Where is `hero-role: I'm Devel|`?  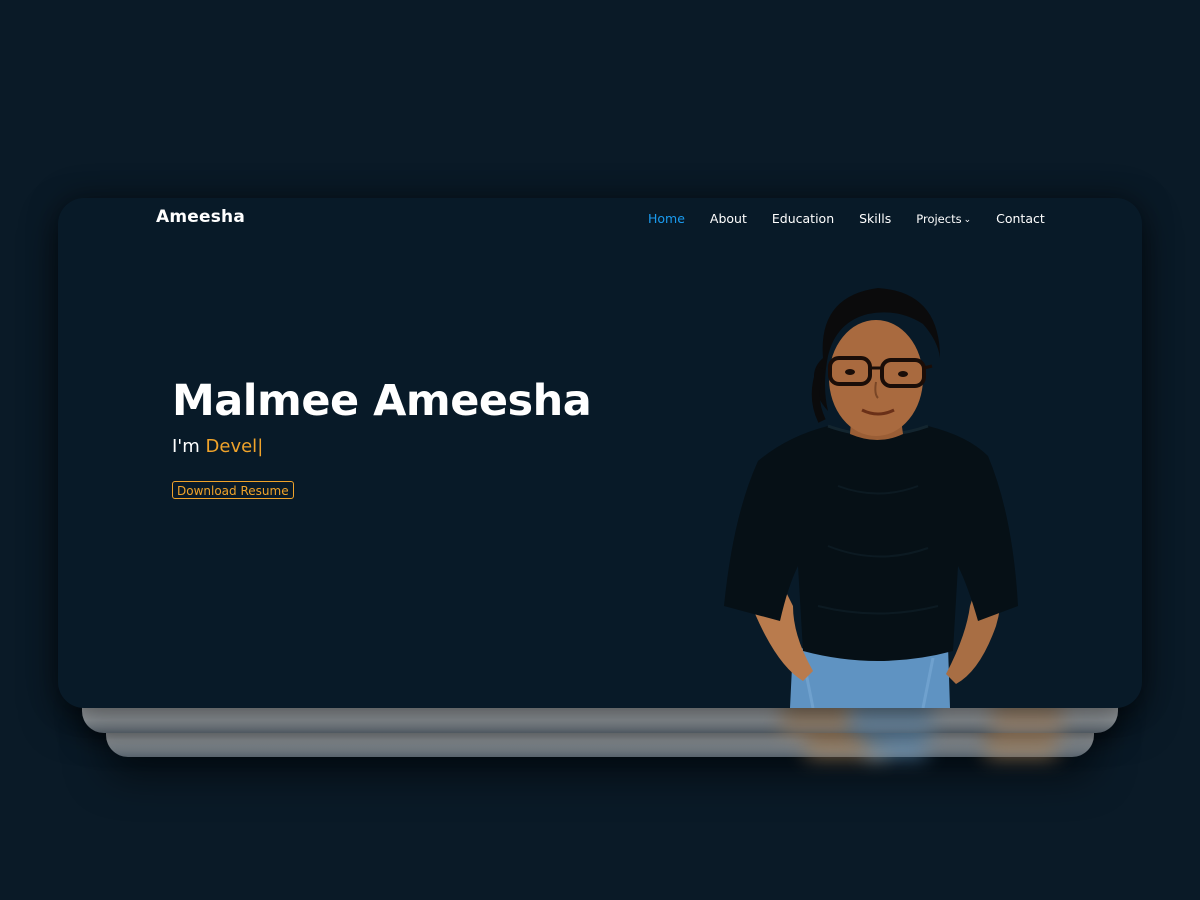 hero-role: I'm Devel| is located at coordinates (217, 446).